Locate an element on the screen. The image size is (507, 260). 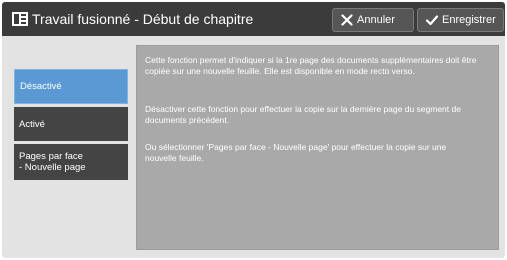
close-icon is located at coordinates (347, 20).